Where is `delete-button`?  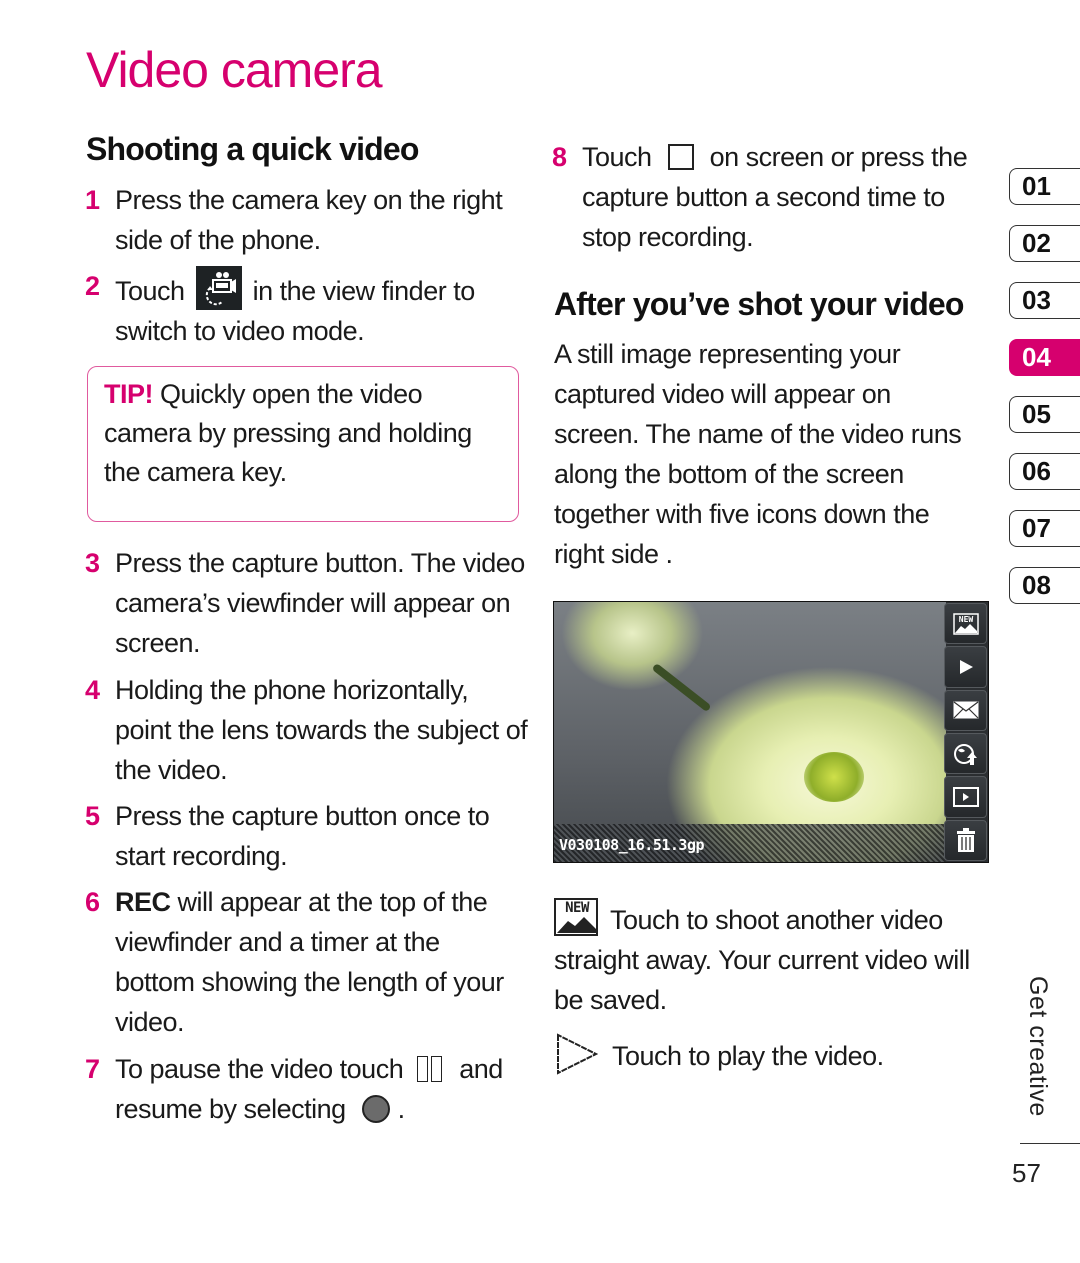
delete-button is located at coordinates (965, 840).